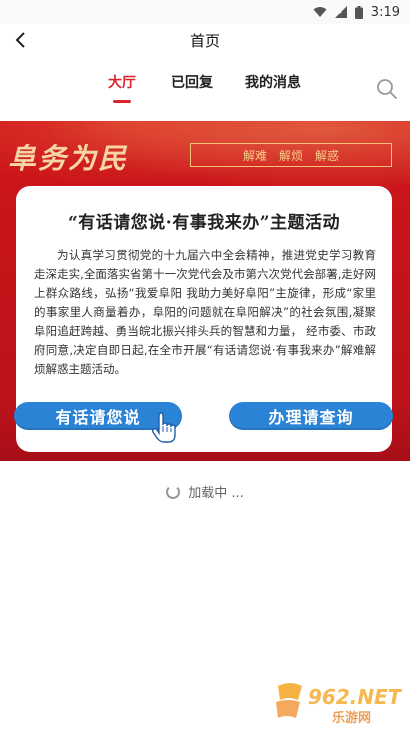 This screenshot has width=410, height=730. I want to click on status-icons: 3:19, so click(356, 12).